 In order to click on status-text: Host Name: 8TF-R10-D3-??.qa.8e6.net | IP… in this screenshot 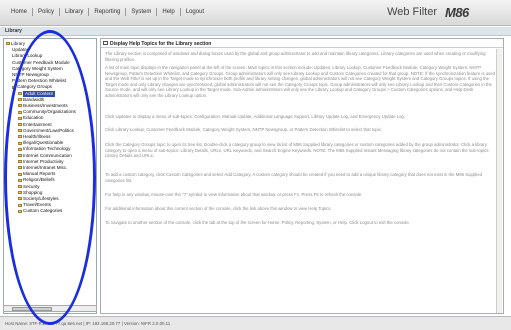, I will do `click(88, 323)`.